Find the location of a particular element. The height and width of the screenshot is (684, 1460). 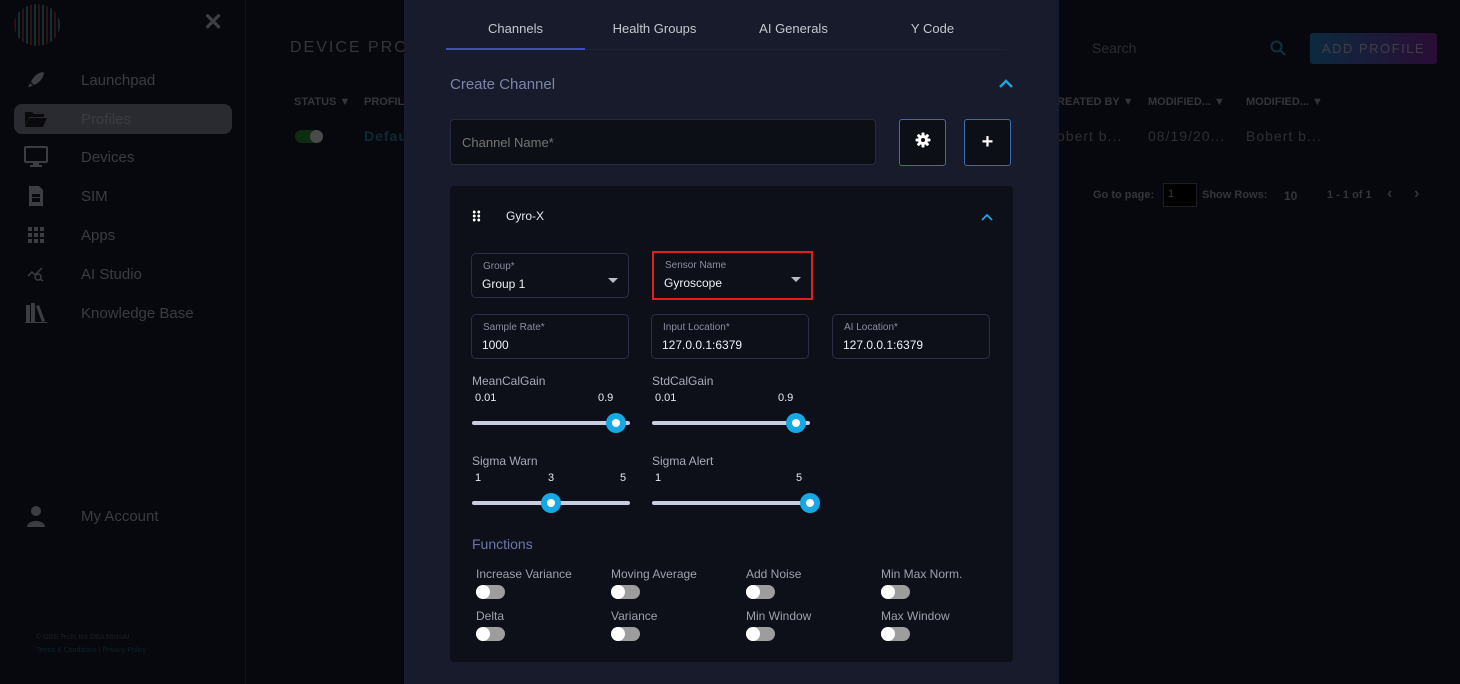

add-profile-button: ADD PROFILE is located at coordinates (1373, 48).